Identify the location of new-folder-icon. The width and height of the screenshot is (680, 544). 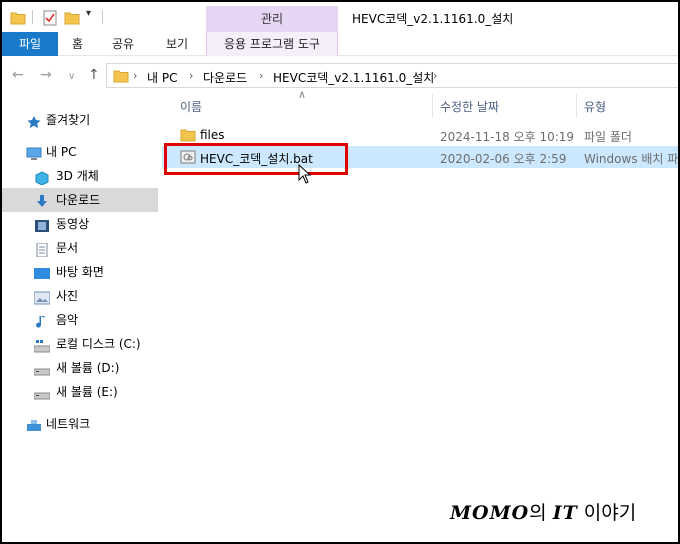
(72, 19).